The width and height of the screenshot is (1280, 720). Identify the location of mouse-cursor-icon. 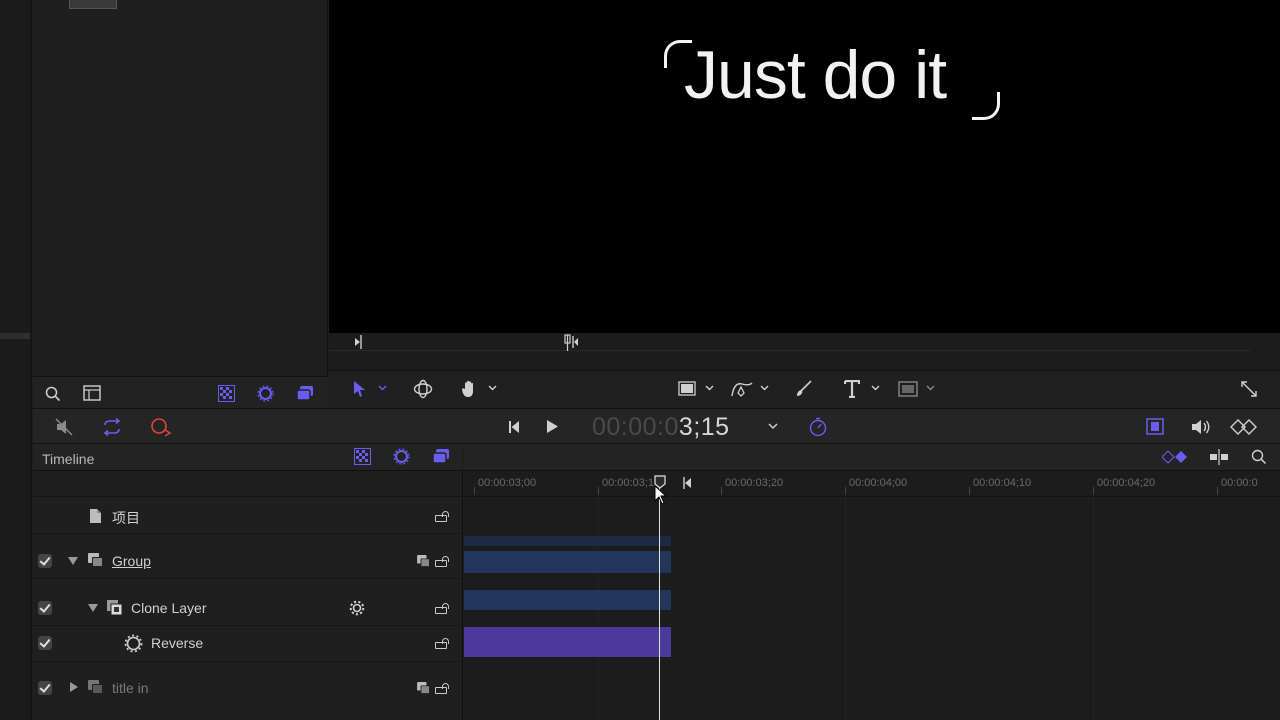
(661, 495).